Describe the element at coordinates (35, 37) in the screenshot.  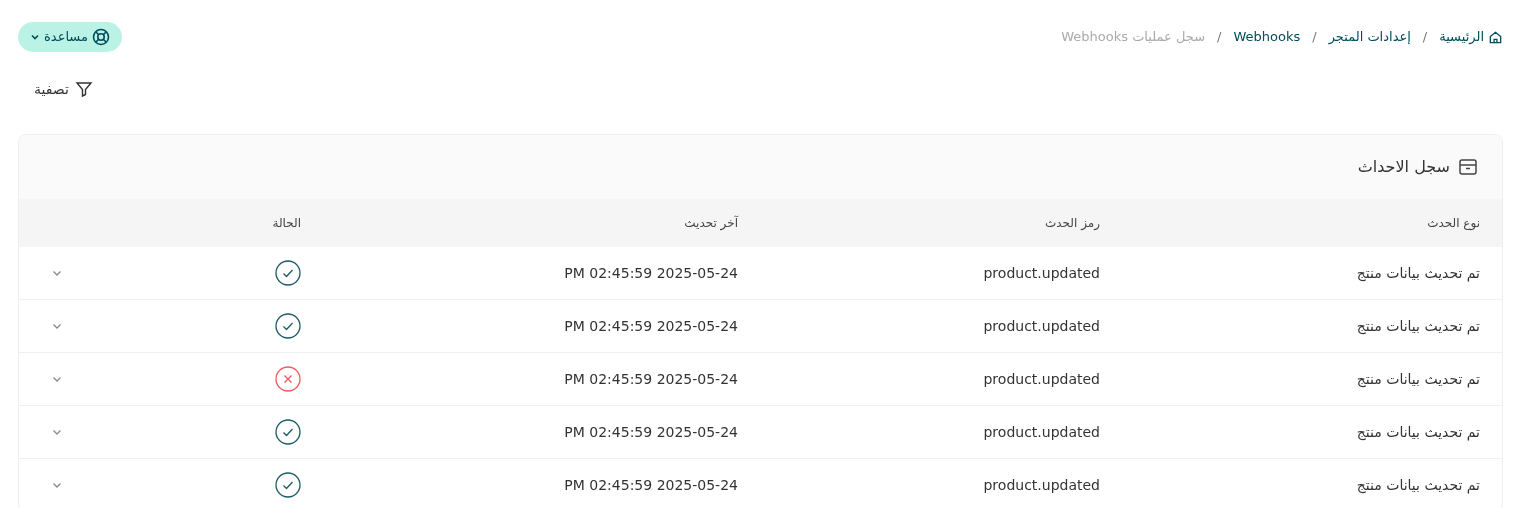
I see `caret-icon` at that location.